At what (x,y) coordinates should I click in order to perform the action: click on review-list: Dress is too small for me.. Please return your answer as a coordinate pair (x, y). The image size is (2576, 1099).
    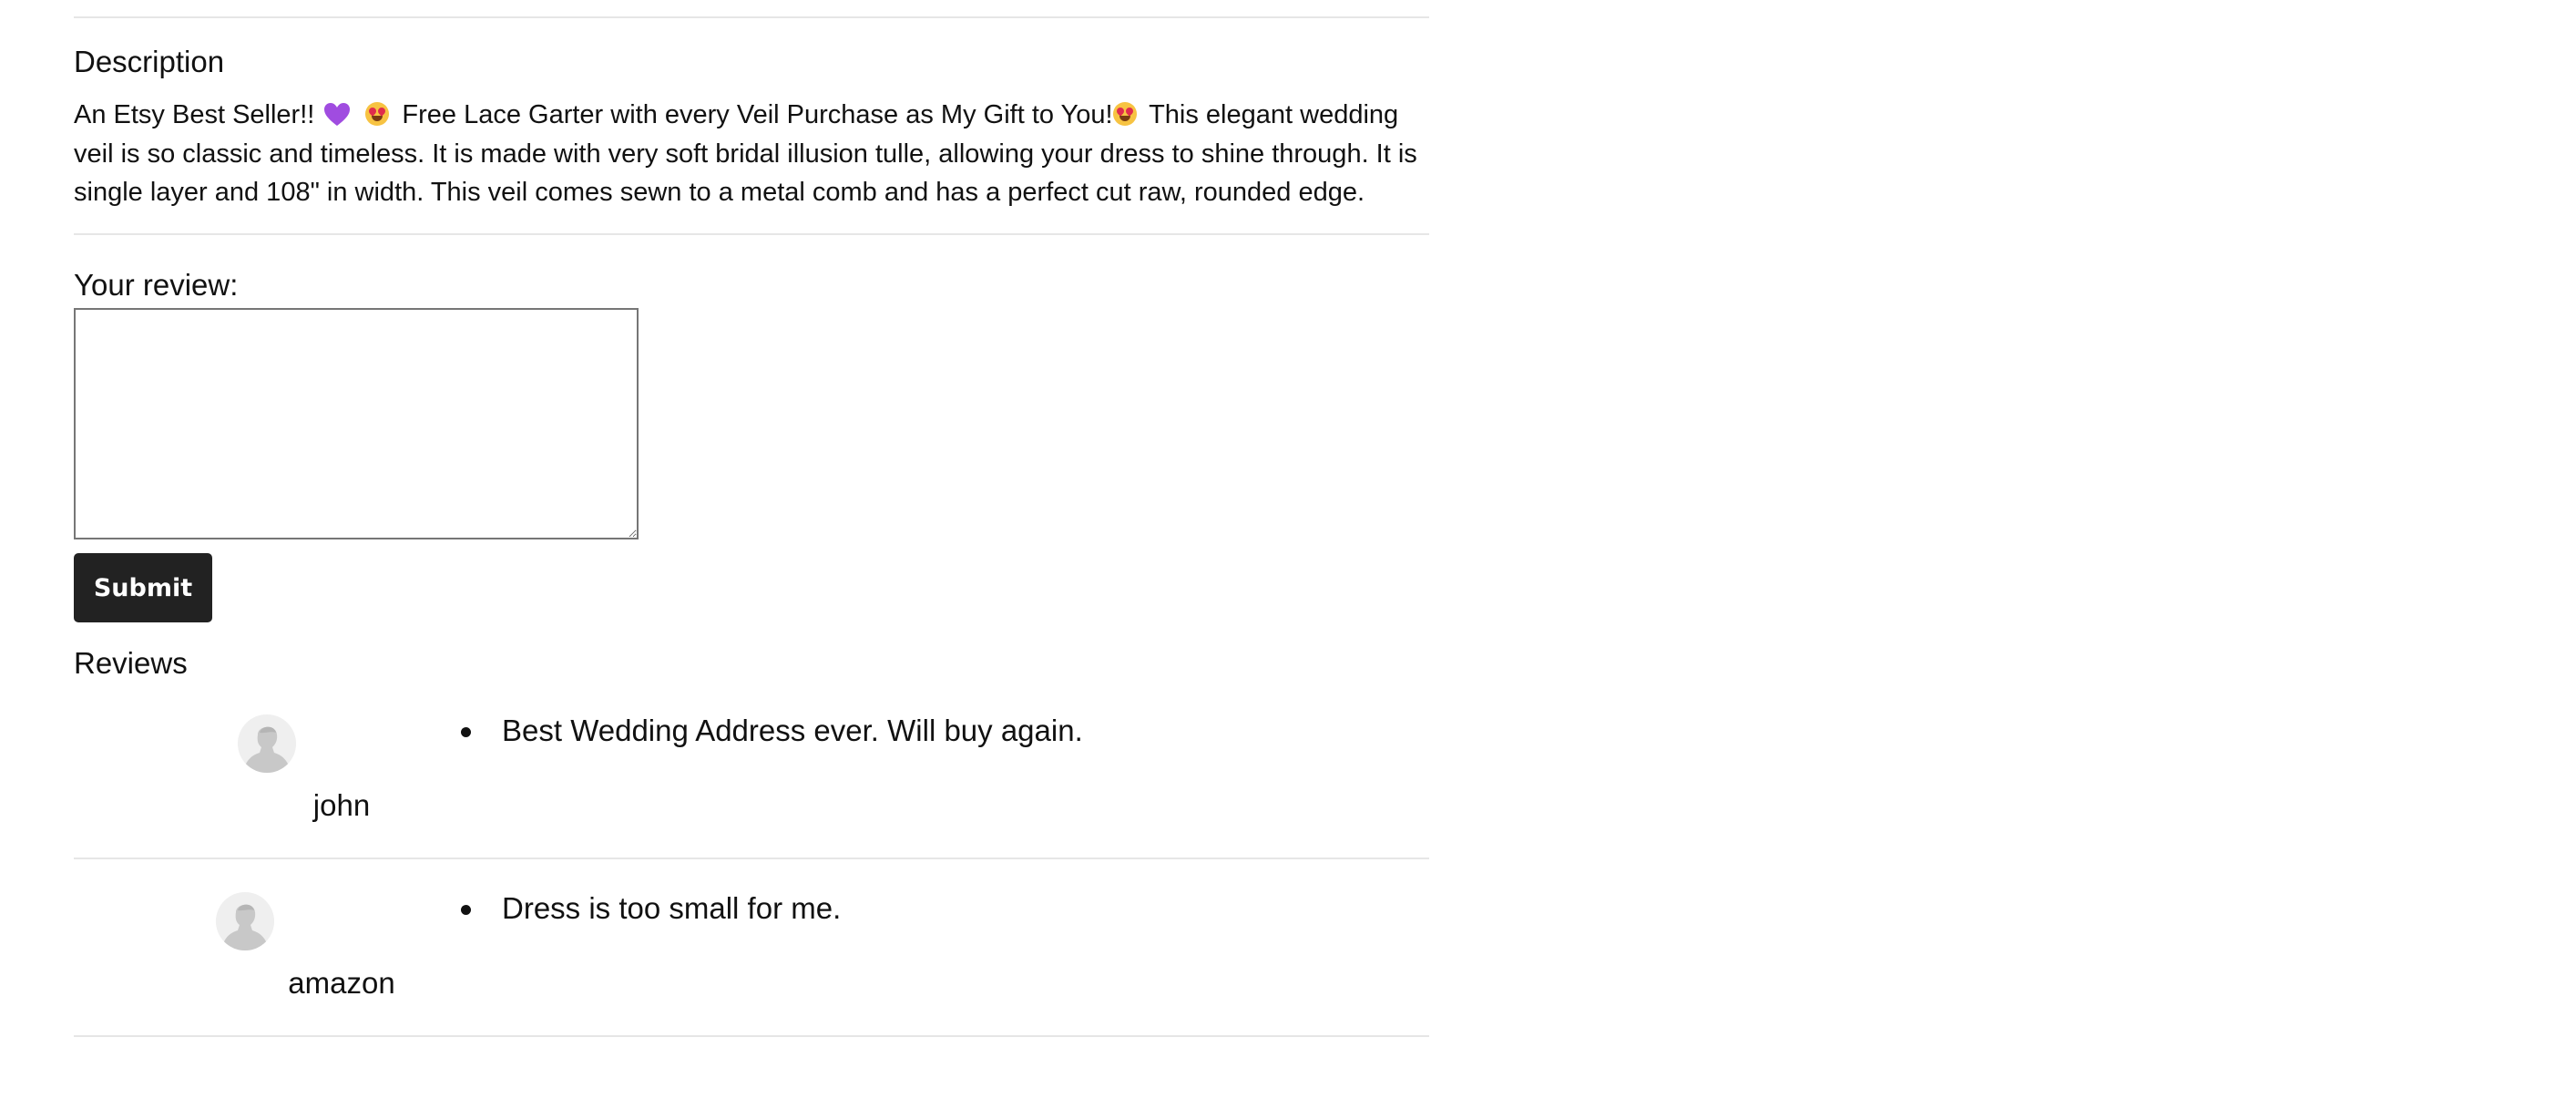
    Looking at the image, I should click on (648, 909).